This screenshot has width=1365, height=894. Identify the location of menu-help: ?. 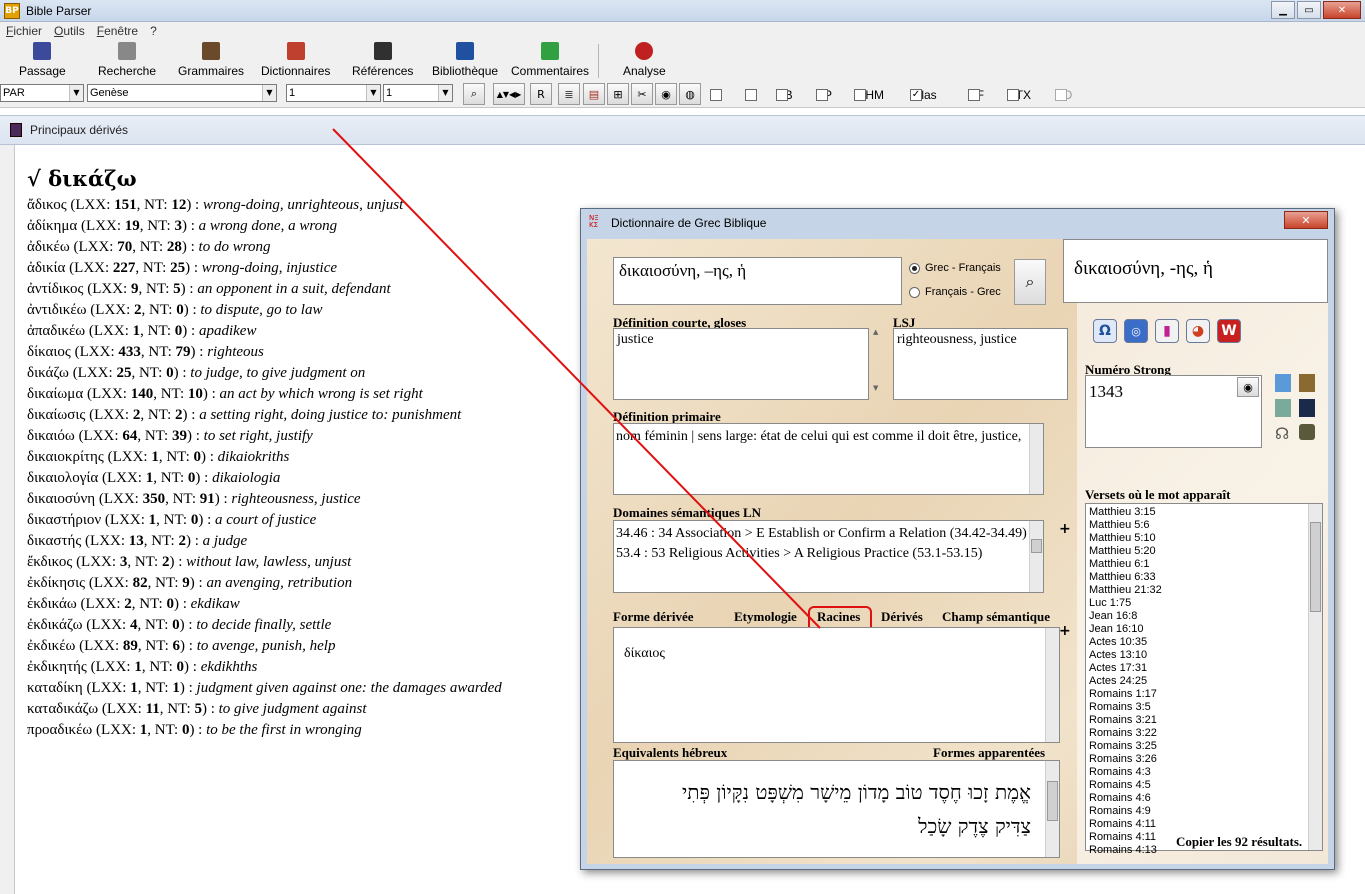
(153, 31).